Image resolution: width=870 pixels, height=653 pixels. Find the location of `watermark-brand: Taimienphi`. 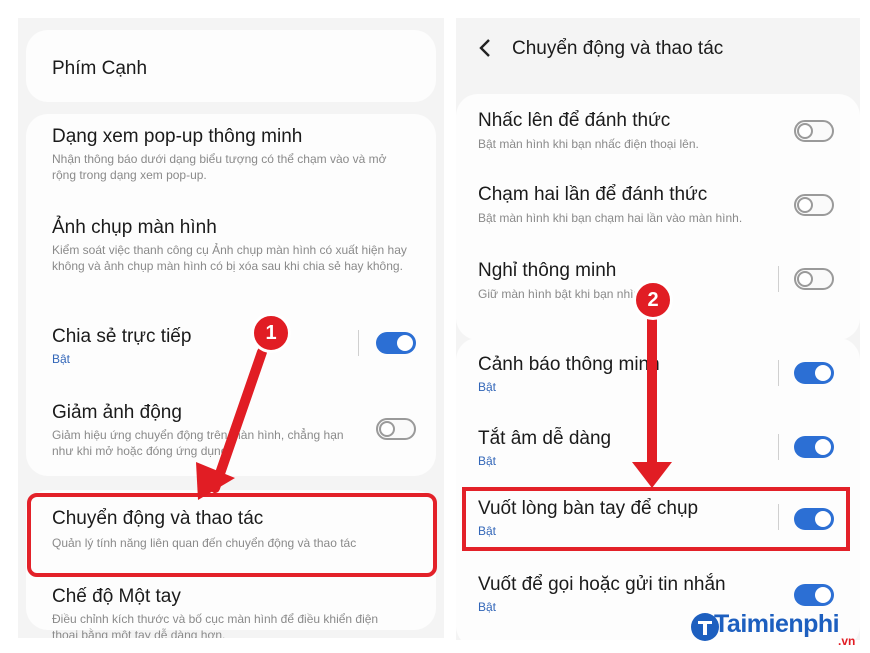

watermark-brand: Taimienphi is located at coordinates (777, 624).